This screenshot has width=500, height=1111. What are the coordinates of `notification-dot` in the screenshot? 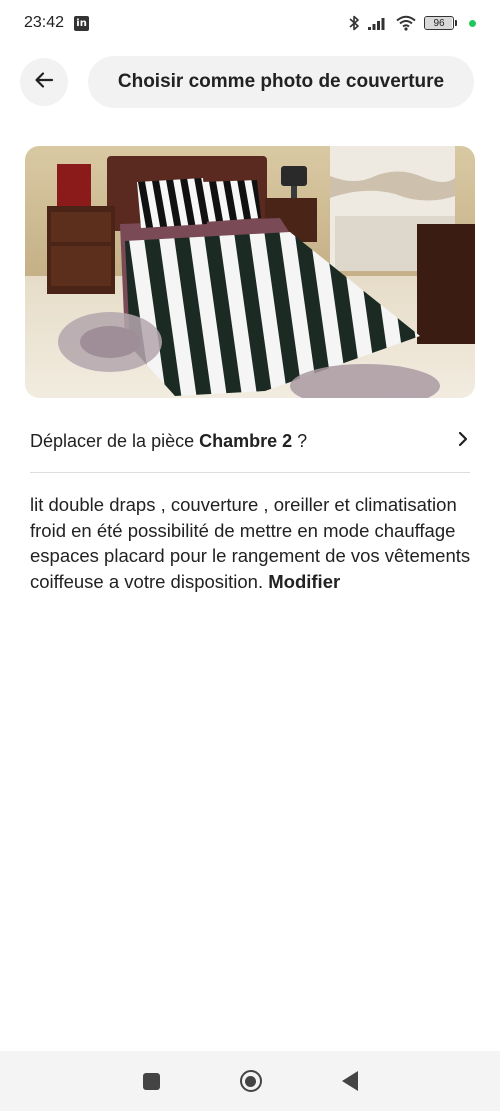 It's located at (472, 23).